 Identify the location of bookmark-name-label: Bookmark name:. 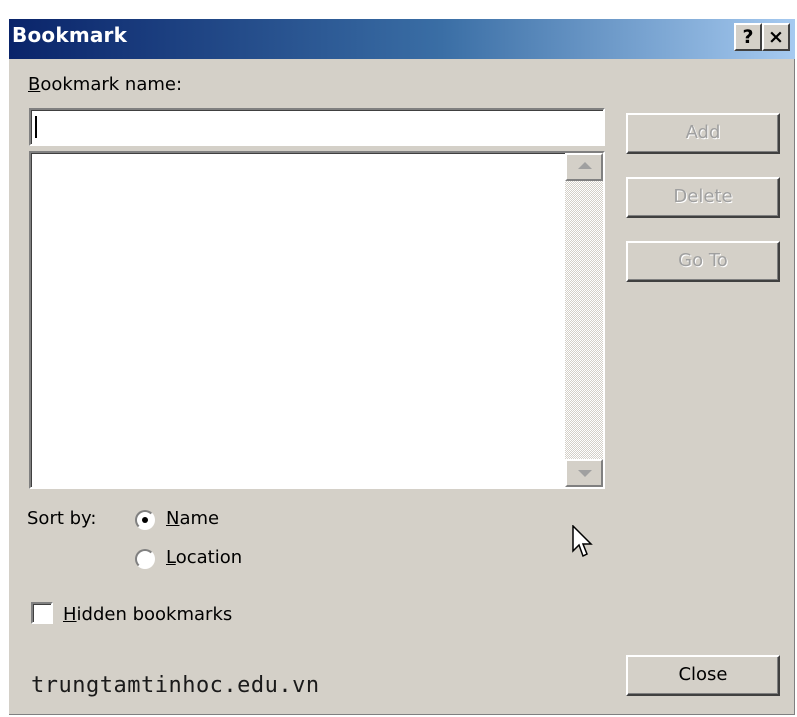
(105, 84).